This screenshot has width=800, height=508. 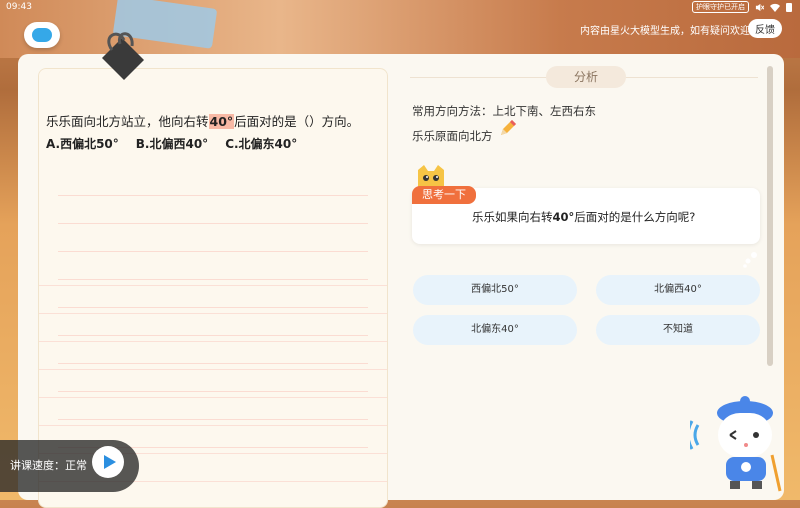 What do you see at coordinates (495, 290) in the screenshot?
I see `choice-button: 西偏北50°` at bounding box center [495, 290].